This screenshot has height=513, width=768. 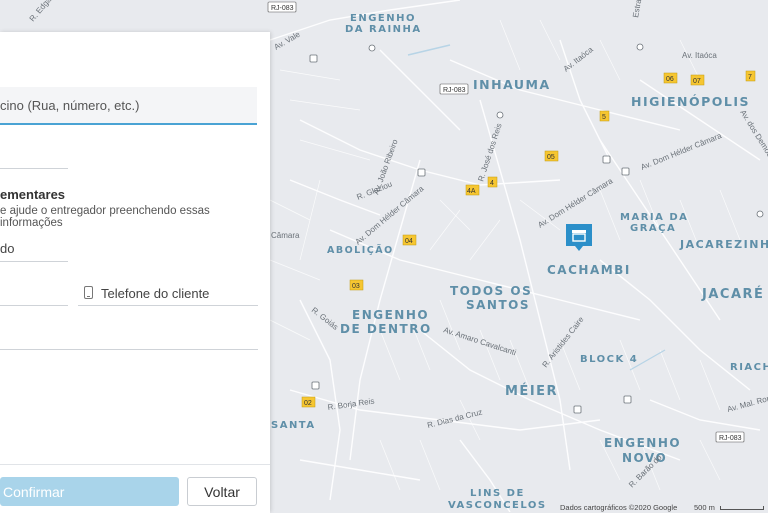 I want to click on section-title: ementares, so click(x=33, y=194).